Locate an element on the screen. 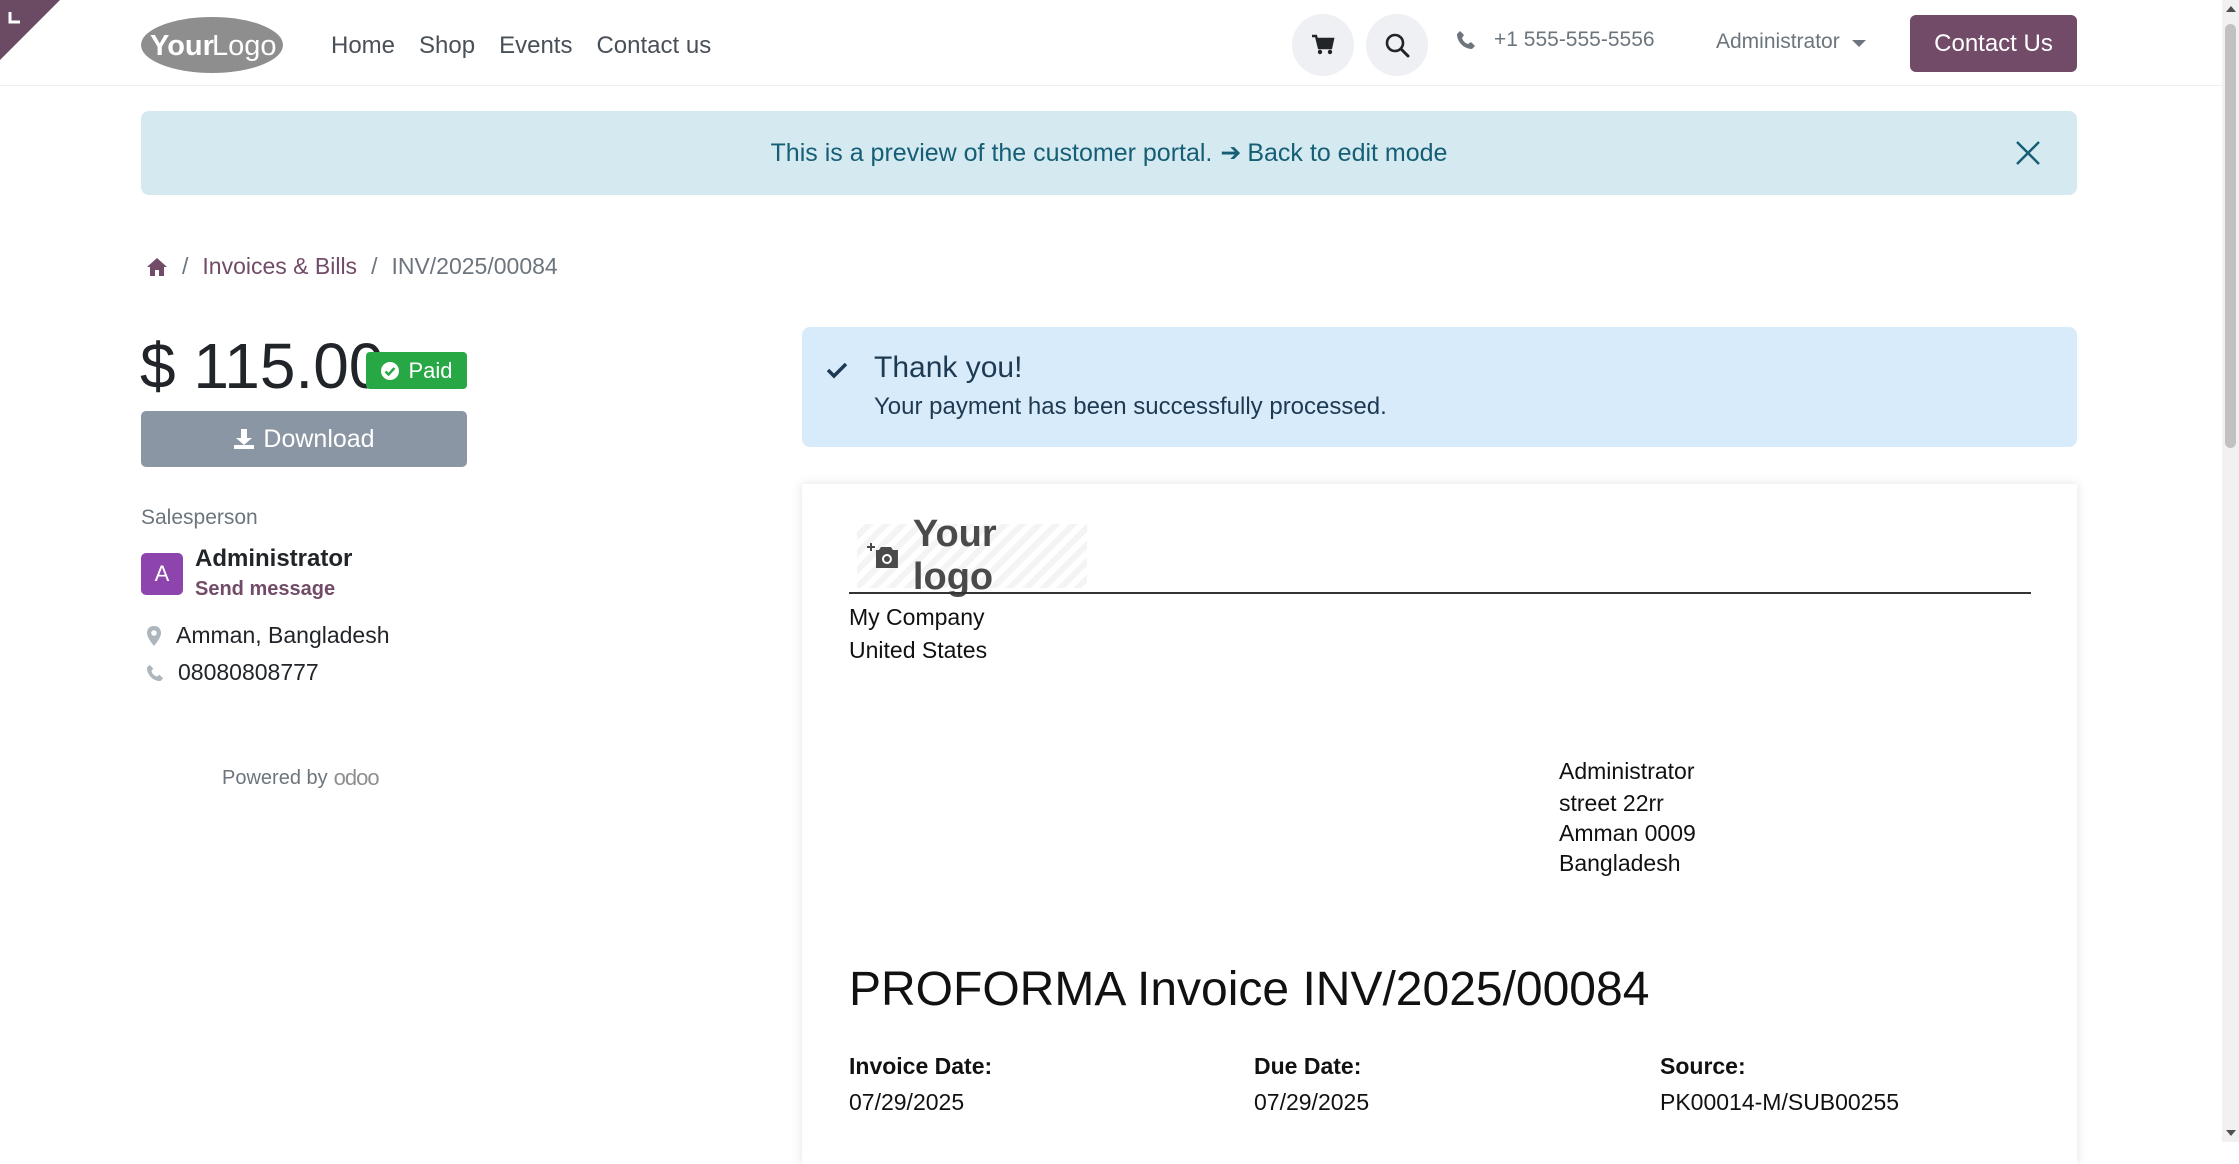 This screenshot has width=2239, height=1164. contact-us-button: Contact Us is located at coordinates (1993, 43).